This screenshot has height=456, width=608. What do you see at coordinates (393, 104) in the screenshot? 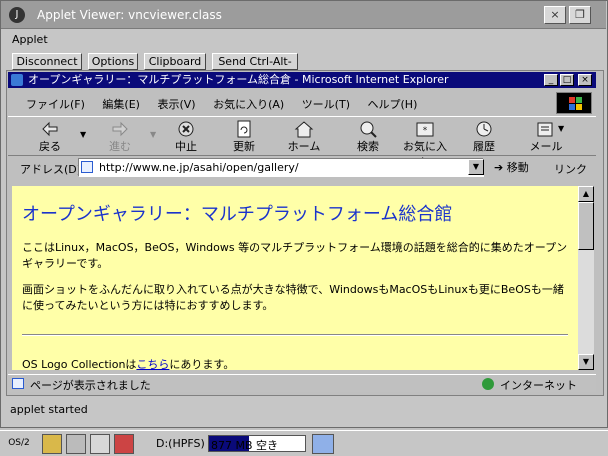
I see `menu-help: ヘルプ(H)` at bounding box center [393, 104].